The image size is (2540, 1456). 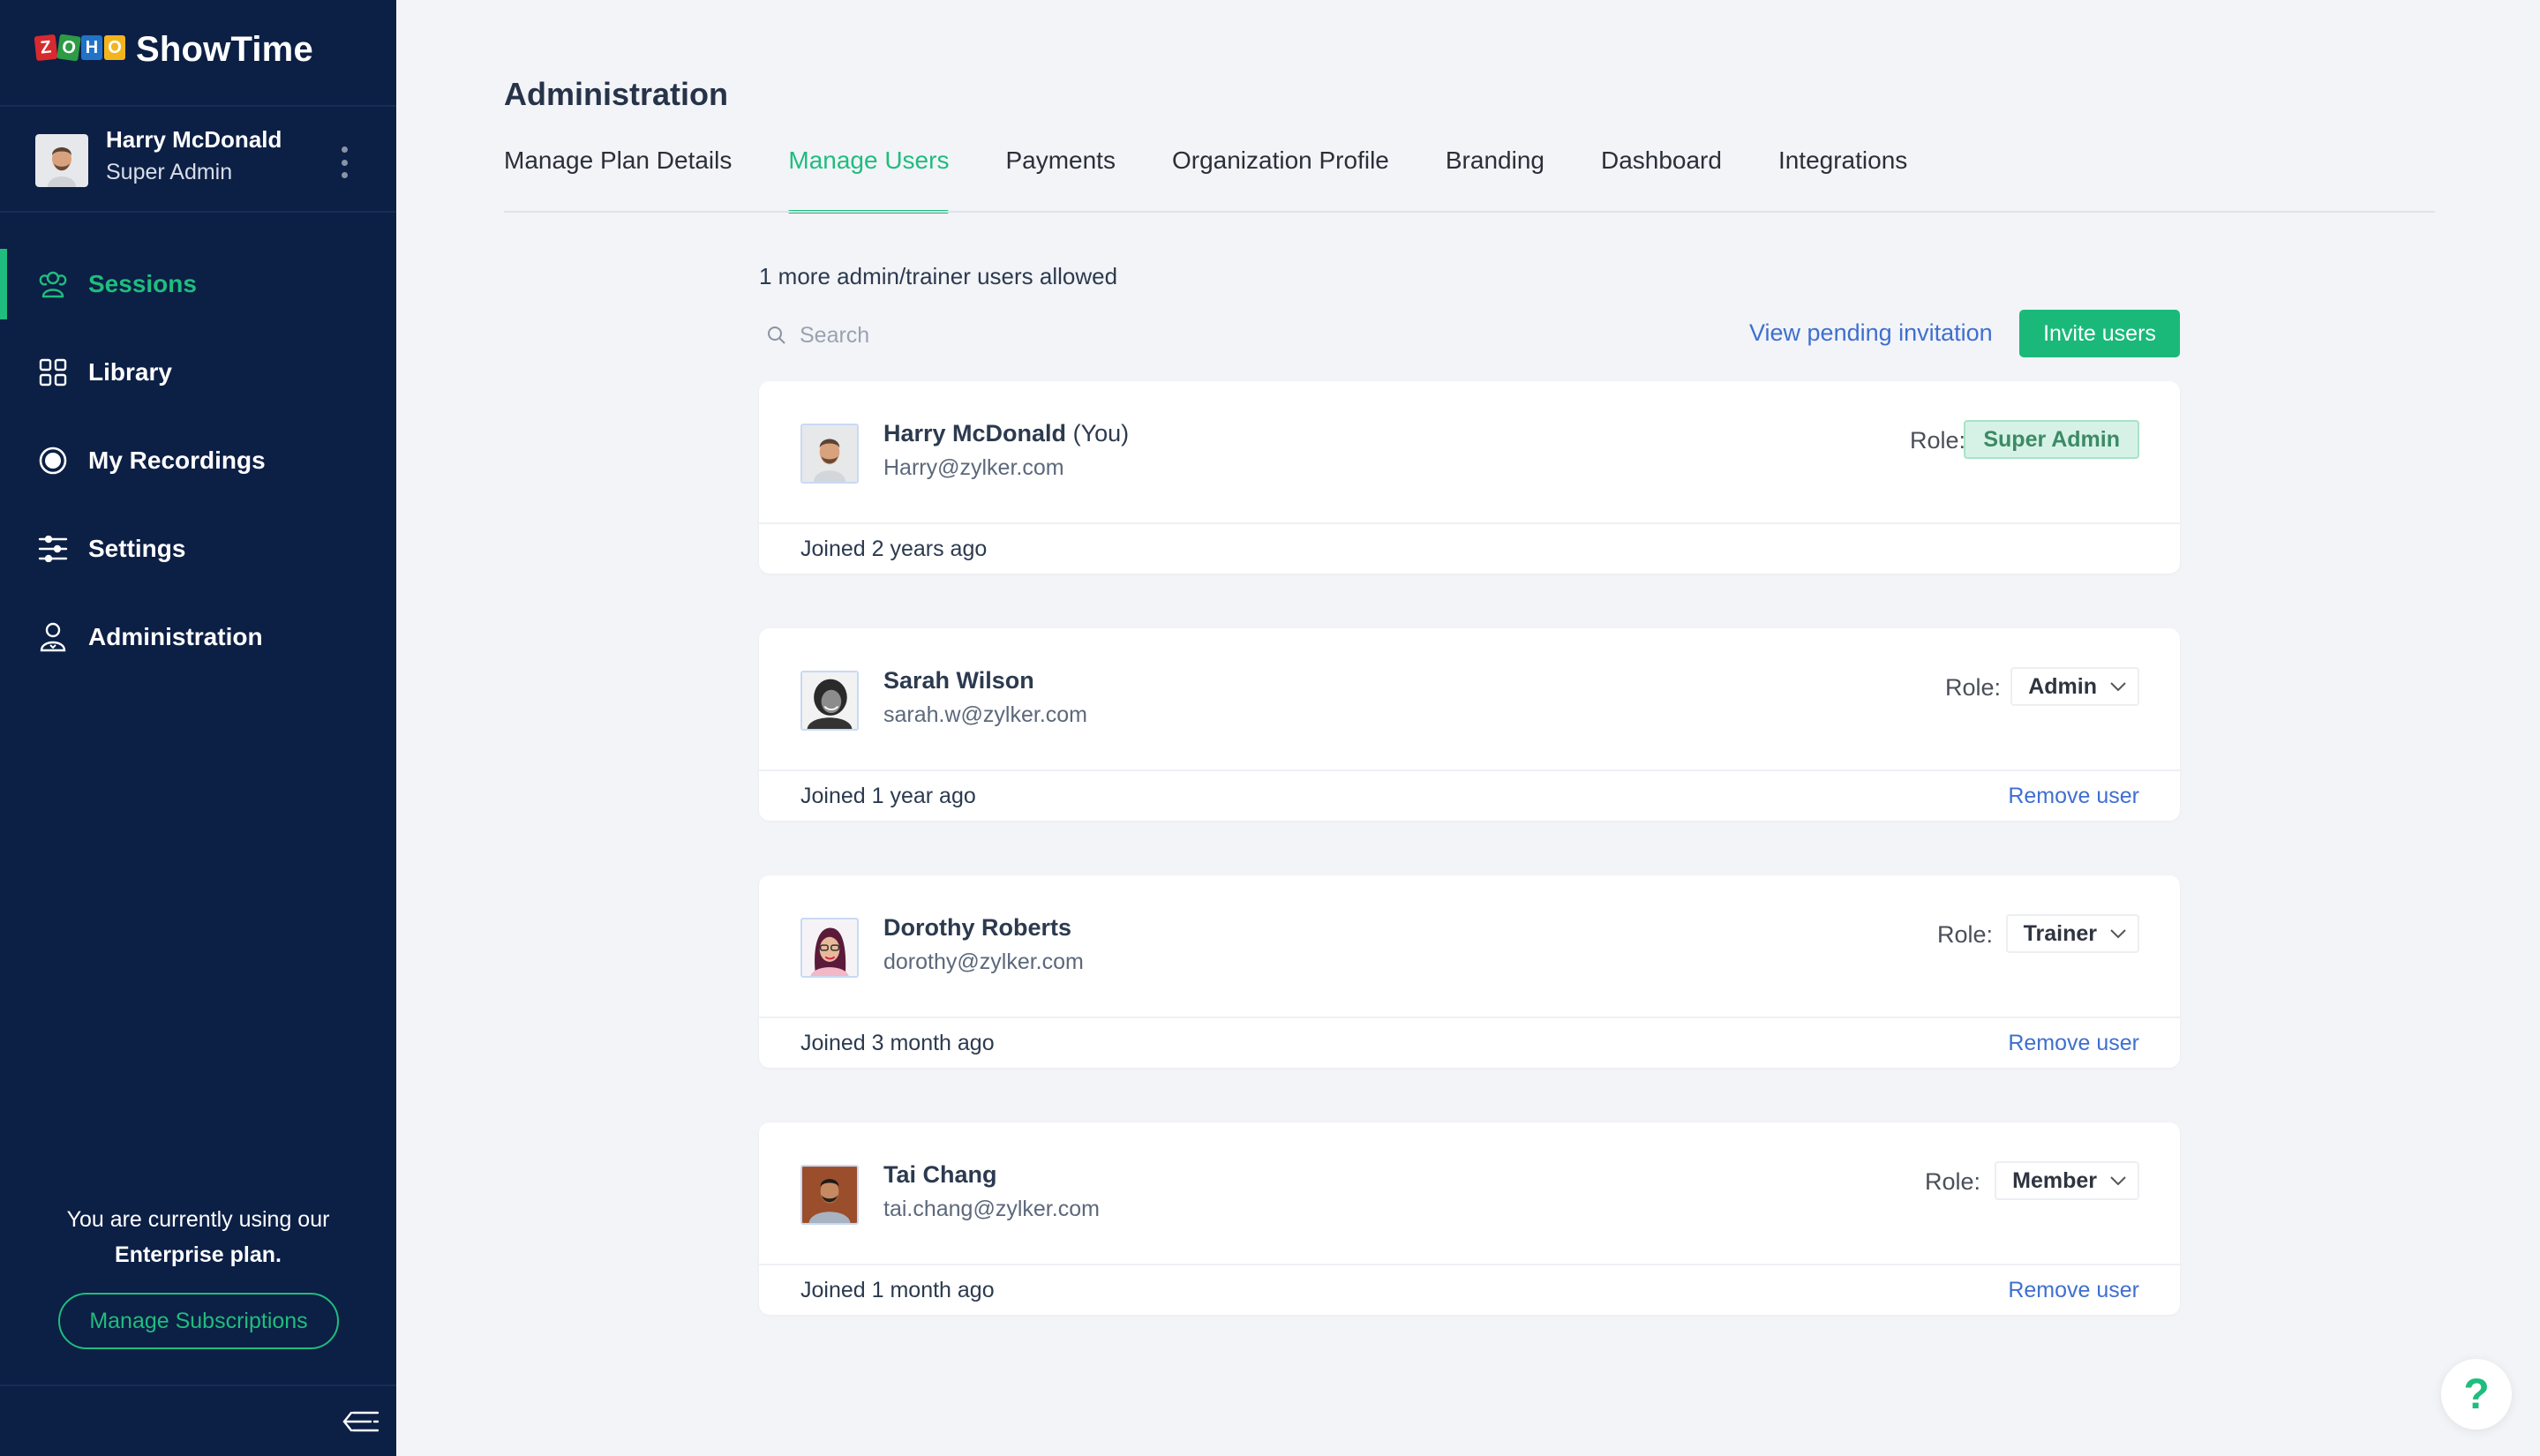 What do you see at coordinates (344, 162) in the screenshot?
I see `user-menu-kebab-icon` at bounding box center [344, 162].